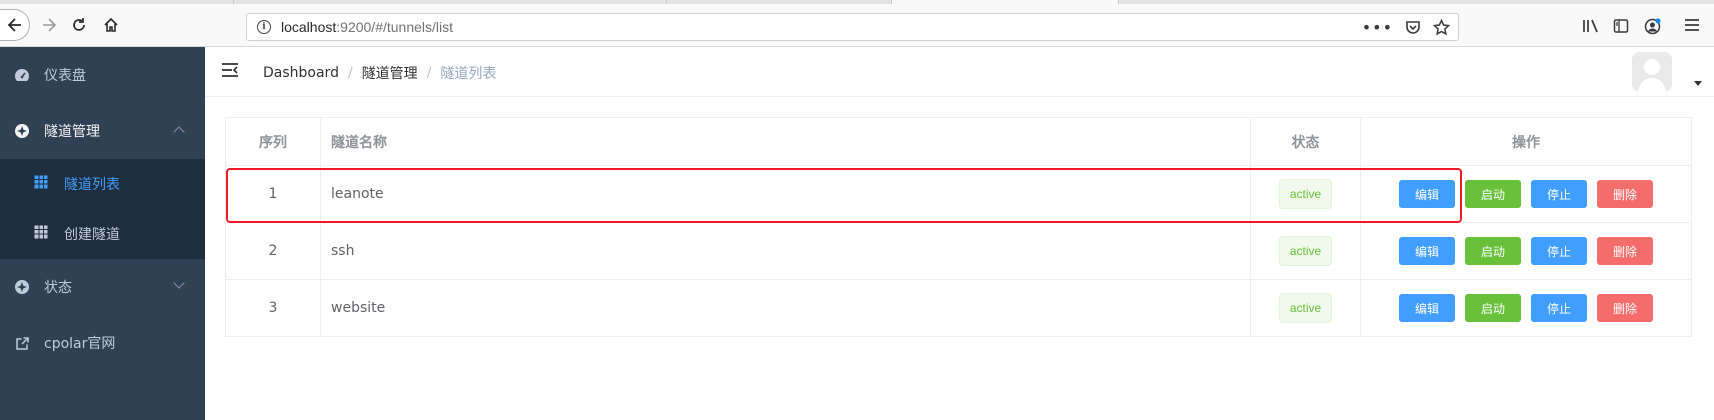 The width and height of the screenshot is (1714, 420). Describe the element at coordinates (264, 27) in the screenshot. I see `info-icon: i` at that location.